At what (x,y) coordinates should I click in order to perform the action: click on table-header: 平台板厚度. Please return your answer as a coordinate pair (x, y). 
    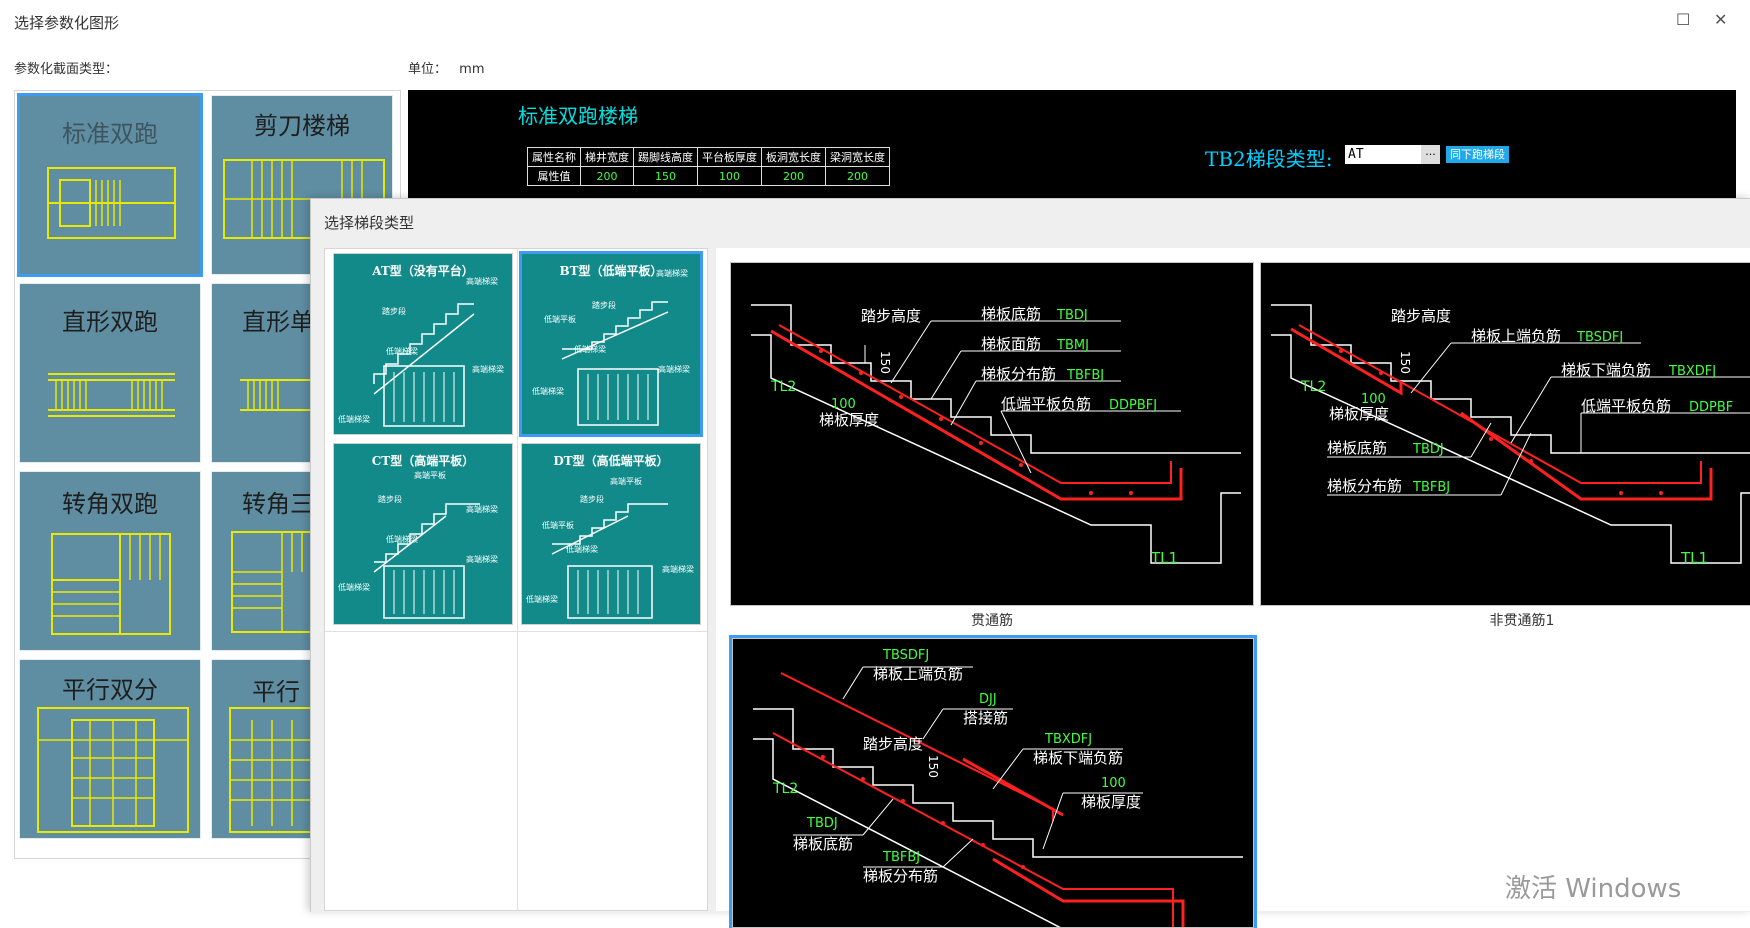
    Looking at the image, I should click on (729, 157).